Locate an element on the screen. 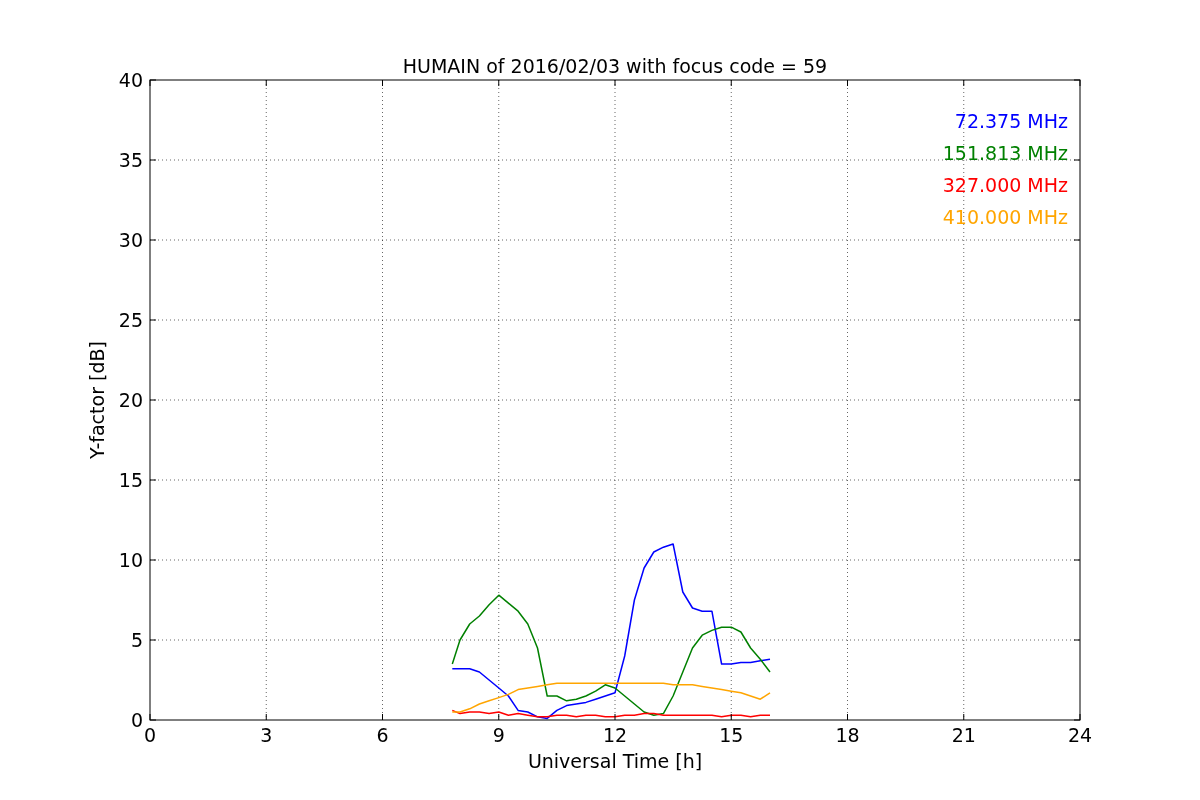 The height and width of the screenshot is (800, 1200). y-tick-label: 35 is located at coordinates (130, 160).